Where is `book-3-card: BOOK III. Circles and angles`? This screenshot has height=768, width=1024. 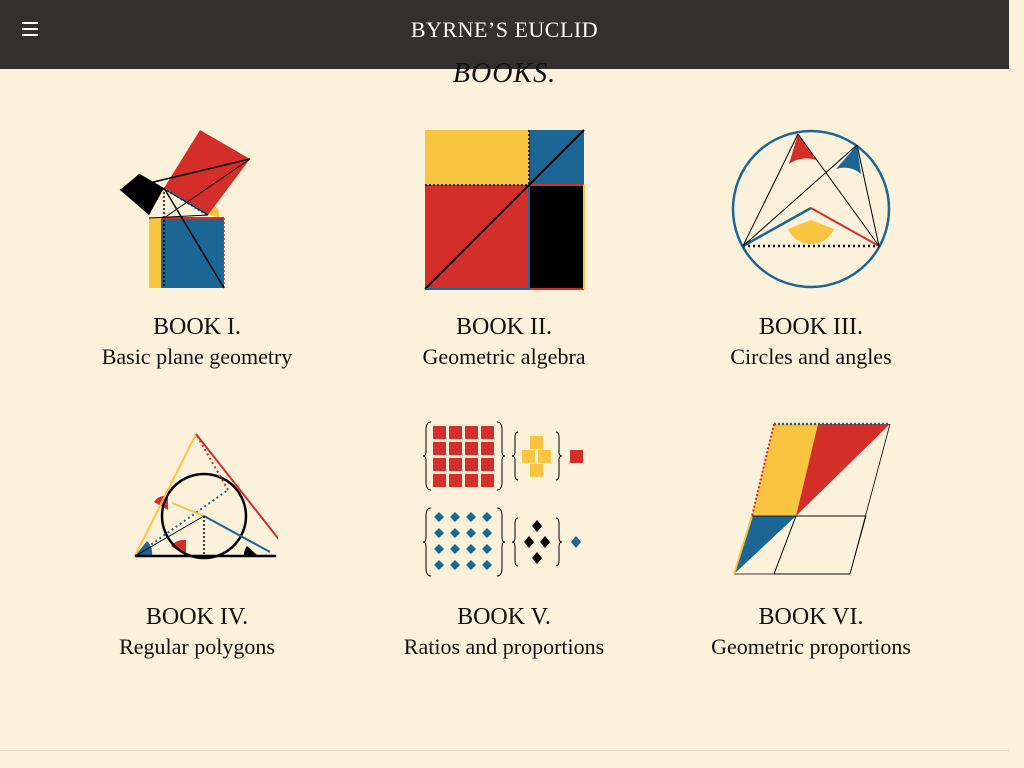 book-3-card: BOOK III. Circles and angles is located at coordinates (811, 250).